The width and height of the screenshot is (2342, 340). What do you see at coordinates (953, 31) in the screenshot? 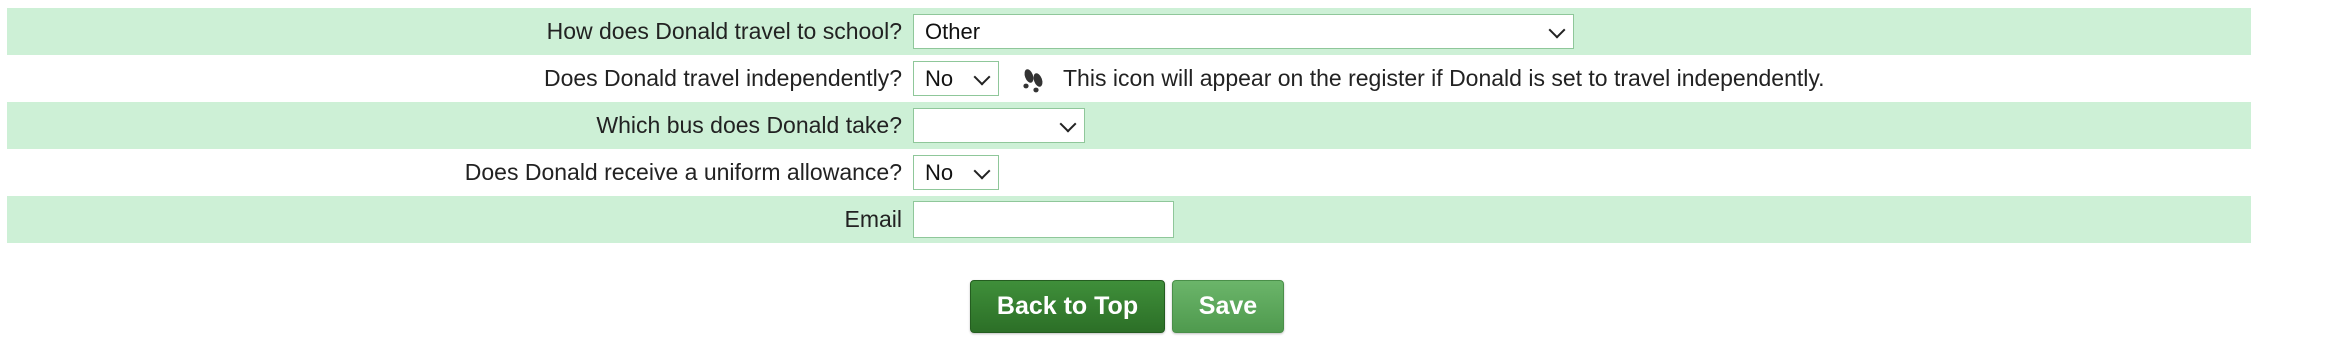
I see `travel-method-value: Other` at bounding box center [953, 31].